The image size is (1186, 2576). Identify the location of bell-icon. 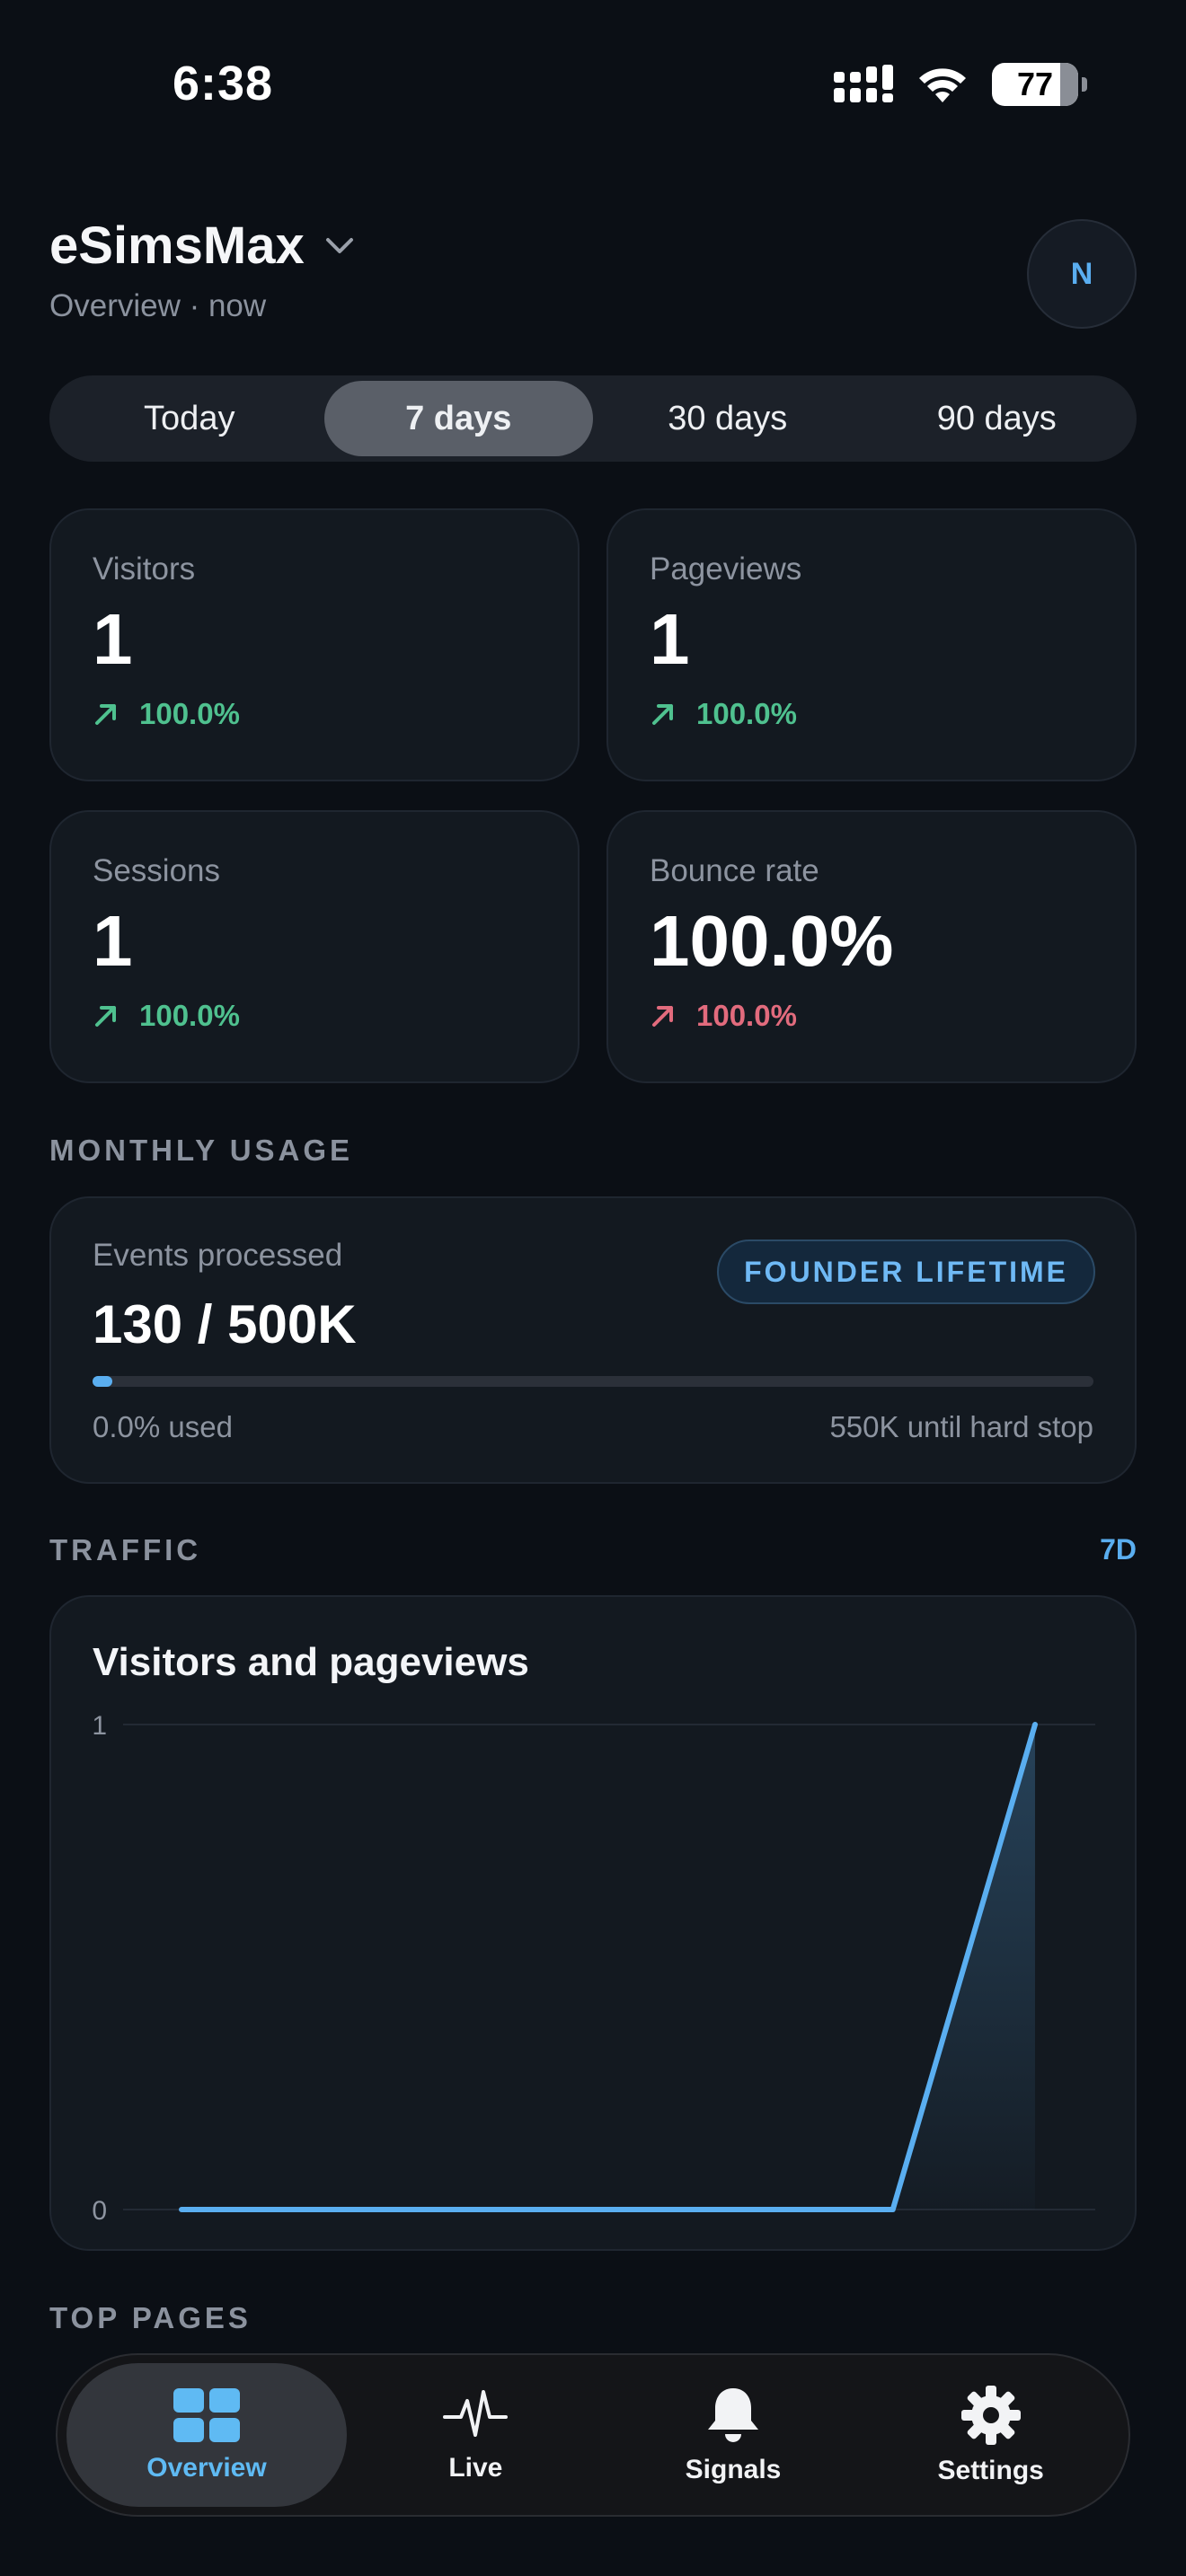
(733, 2415).